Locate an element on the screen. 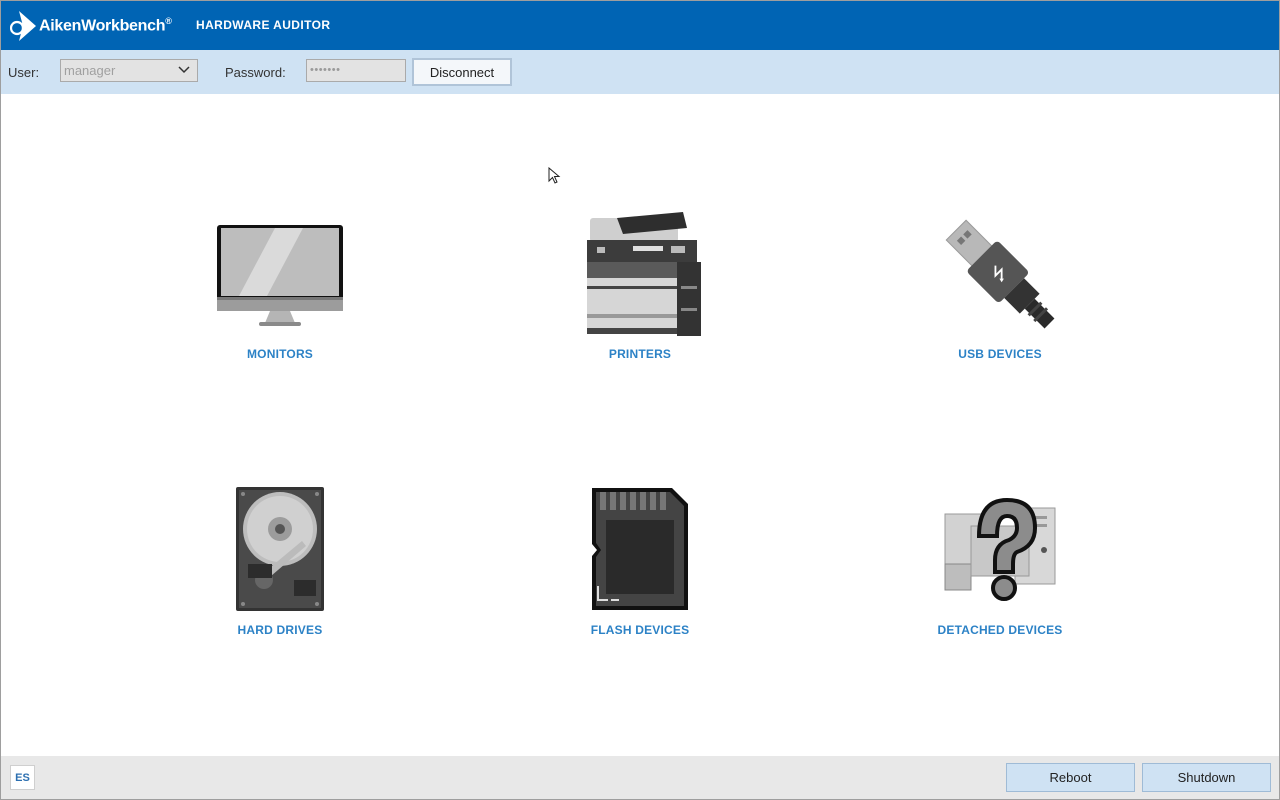 The image size is (1280, 800). logo-text: AikenWorkbench® is located at coordinates (105, 25).